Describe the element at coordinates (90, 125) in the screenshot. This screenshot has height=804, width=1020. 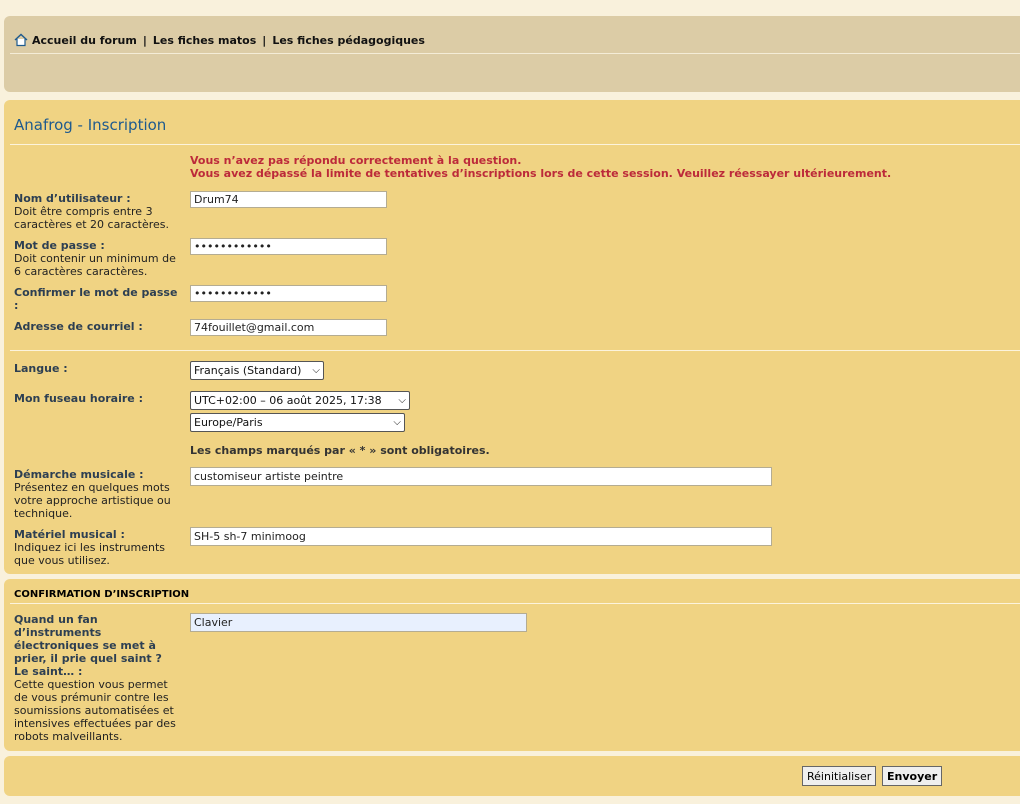
I see `page-title: Anafrog - Inscription` at that location.